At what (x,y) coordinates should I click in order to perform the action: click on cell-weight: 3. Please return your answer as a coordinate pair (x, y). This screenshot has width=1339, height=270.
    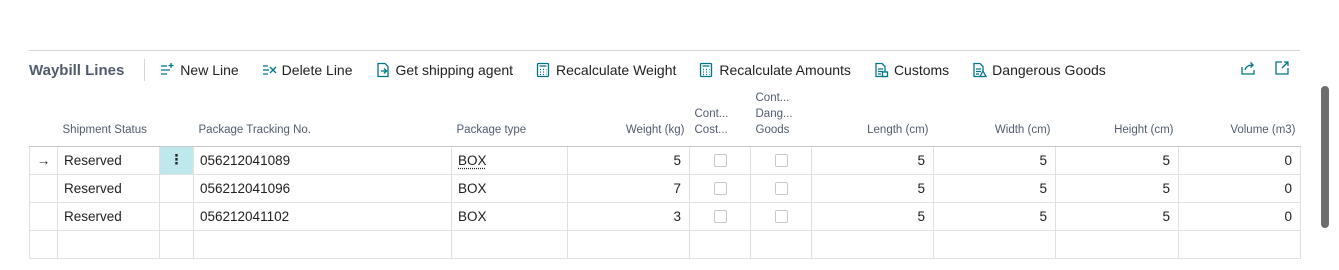
    Looking at the image, I should click on (628, 216).